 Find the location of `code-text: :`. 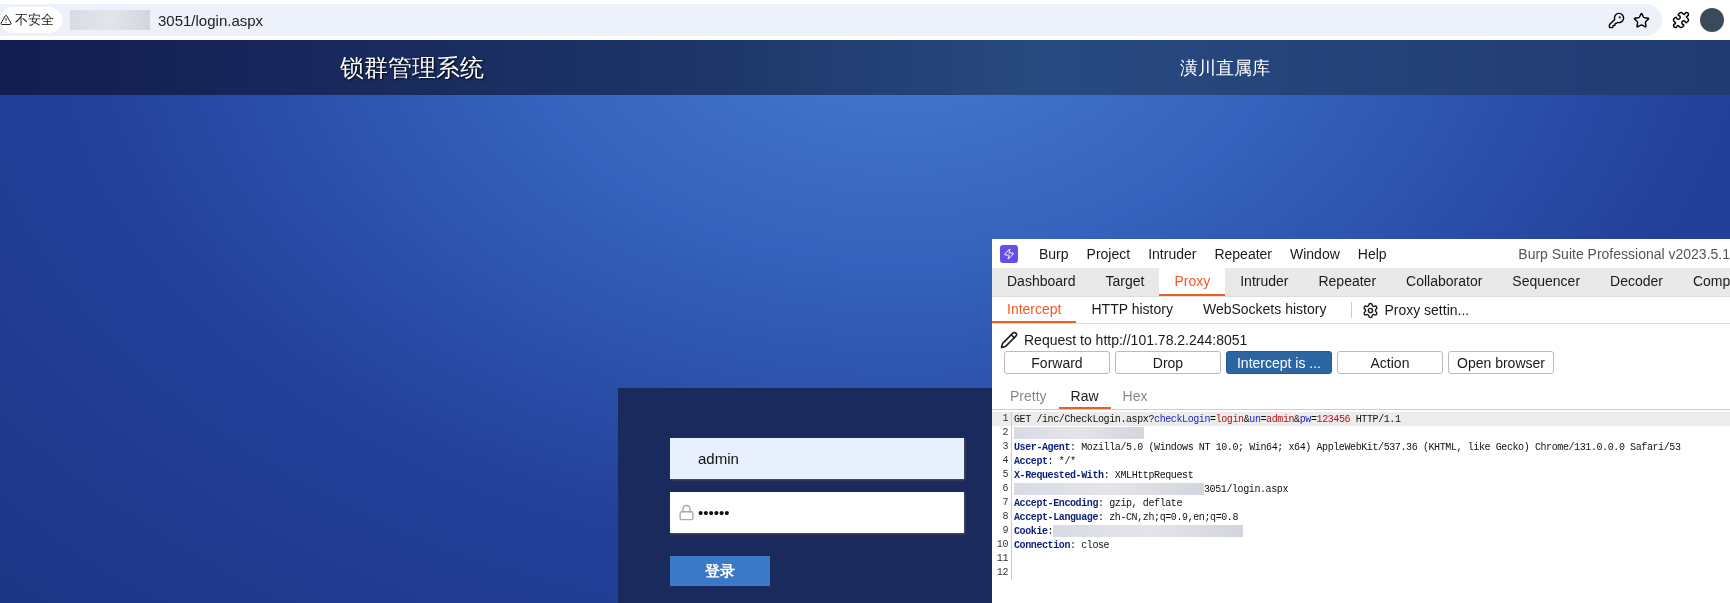

code-text: : is located at coordinates (1050, 531).